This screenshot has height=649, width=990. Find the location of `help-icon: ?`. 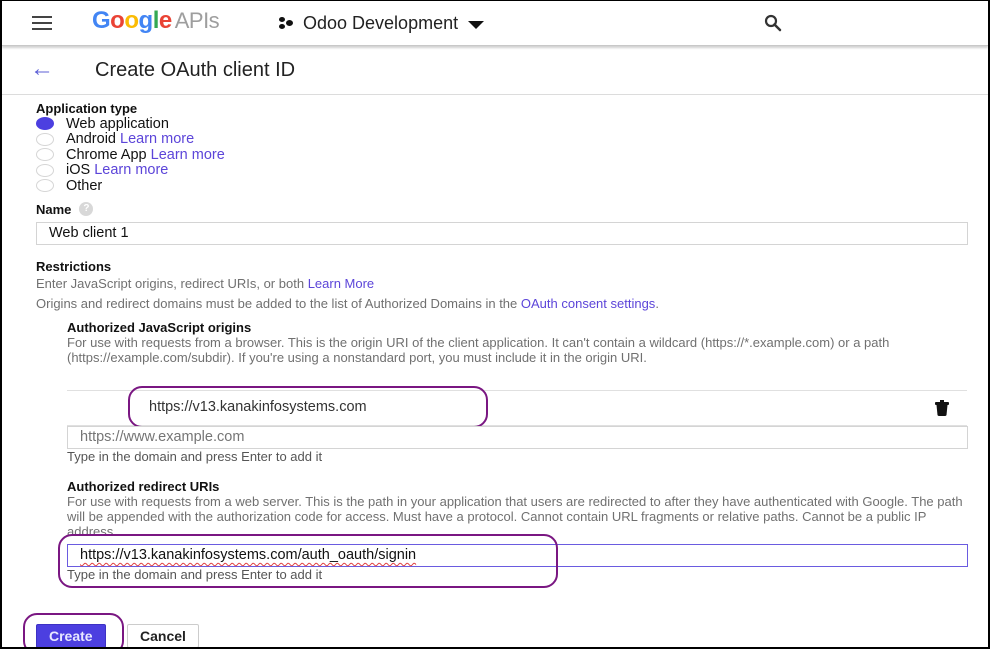

help-icon: ? is located at coordinates (86, 209).